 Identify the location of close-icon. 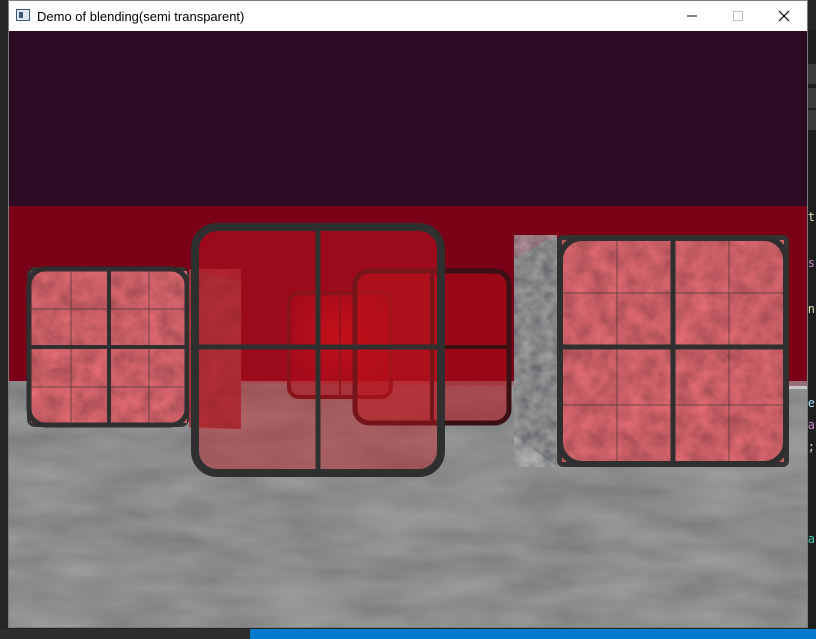
(784, 16).